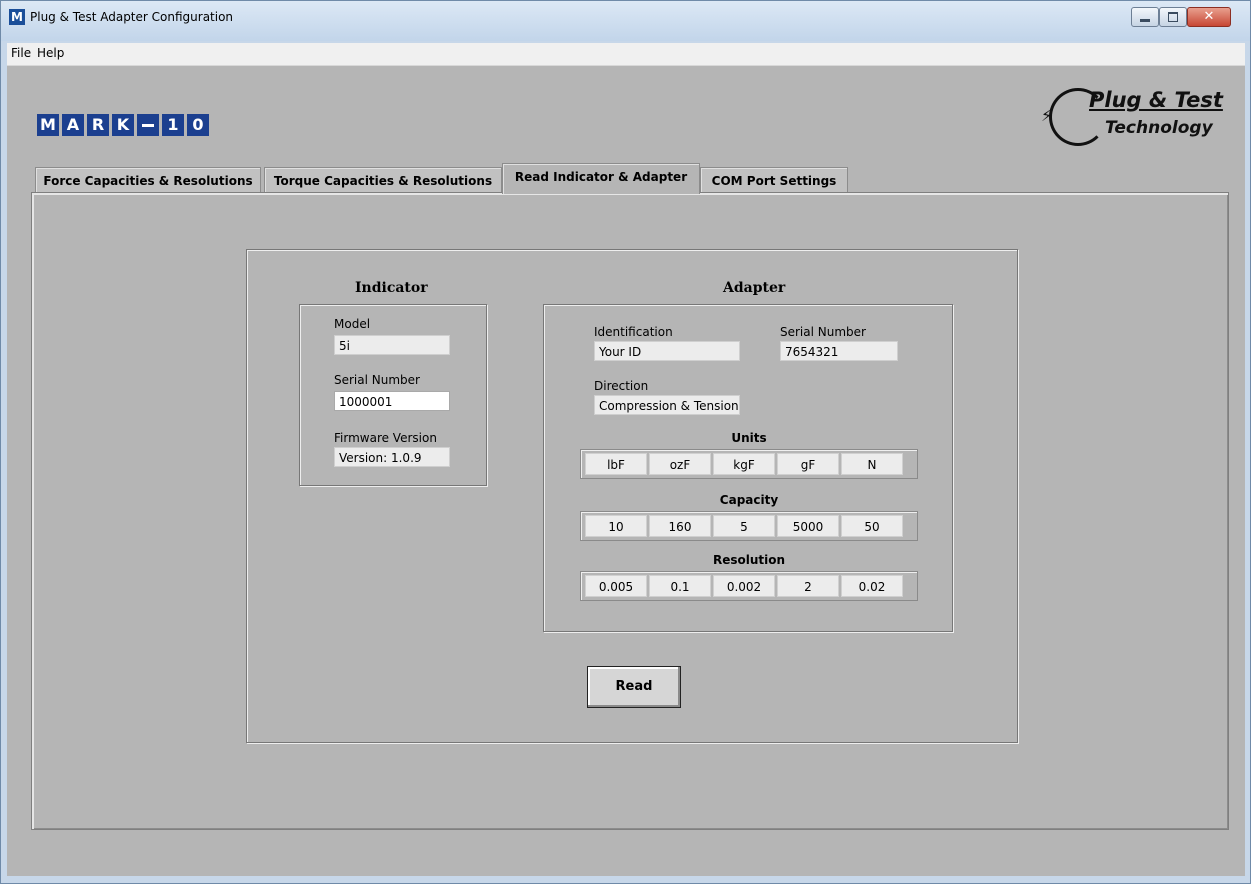 This screenshot has width=1251, height=884. I want to click on resolution-cell: 0.002, so click(744, 586).